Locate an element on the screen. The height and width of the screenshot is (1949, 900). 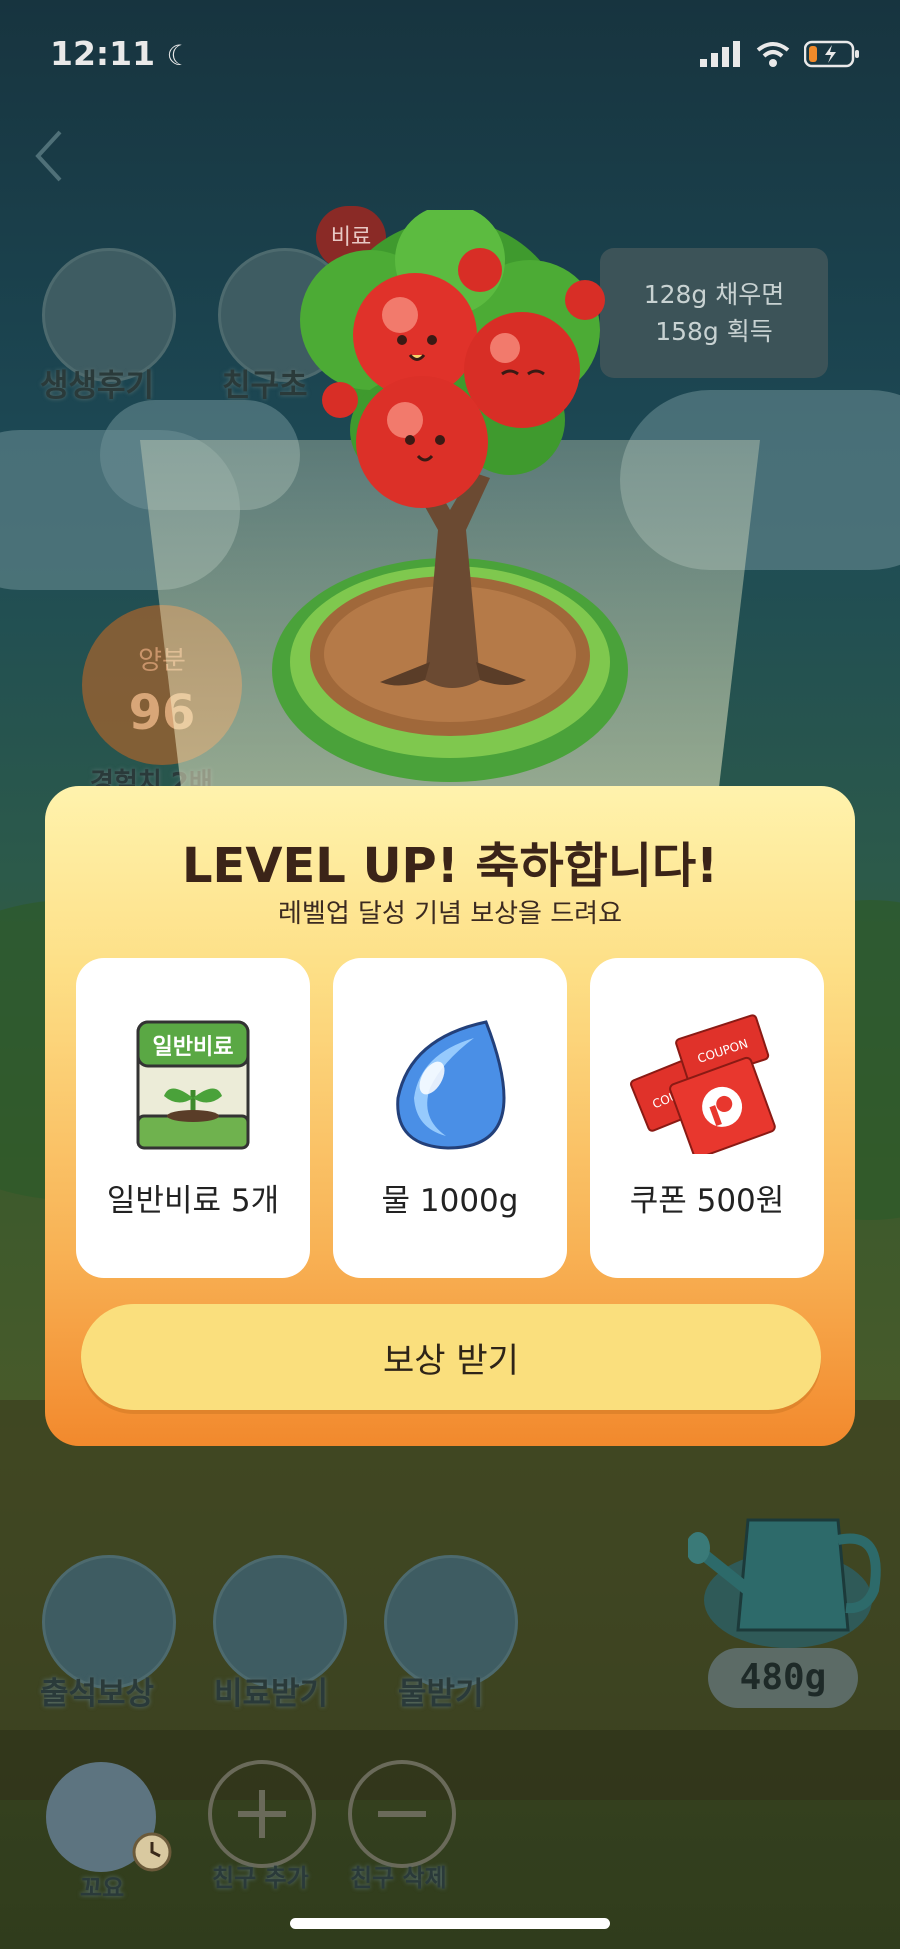
reward-card-water: 물 1000g is located at coordinates (450, 1118).